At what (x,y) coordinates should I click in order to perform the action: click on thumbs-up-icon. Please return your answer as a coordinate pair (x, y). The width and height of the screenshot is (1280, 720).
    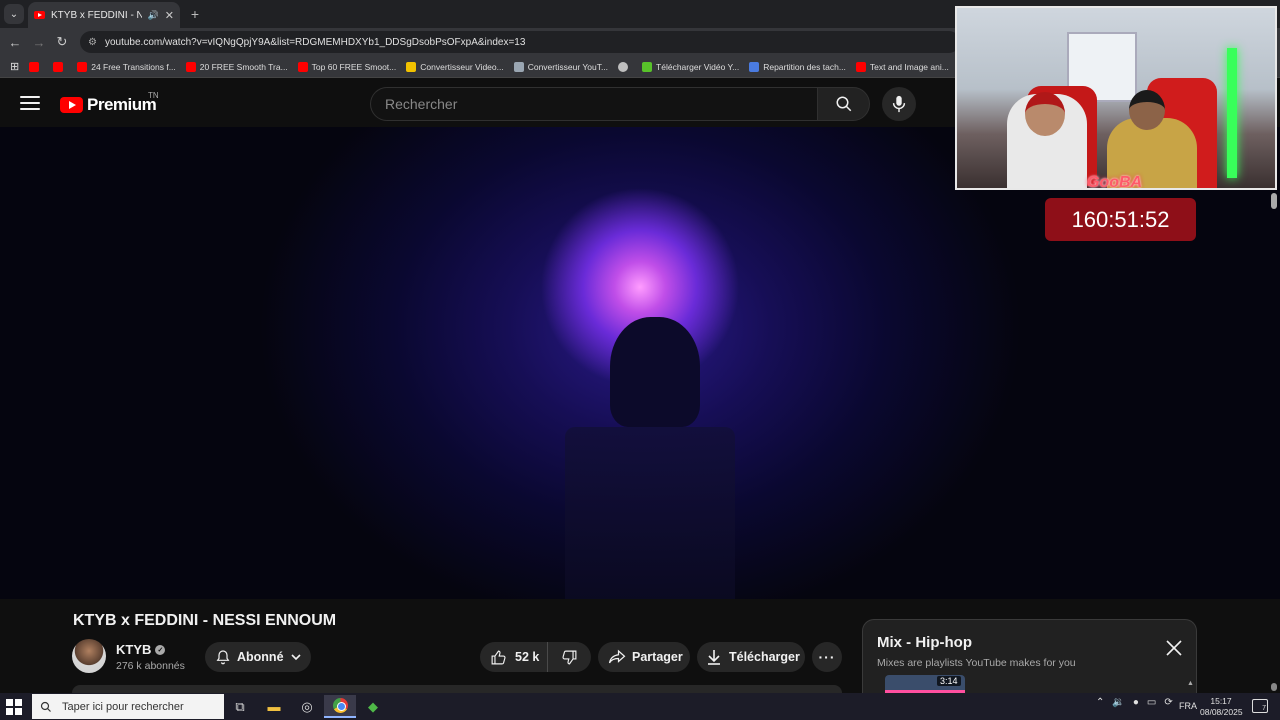
    Looking at the image, I should click on (498, 657).